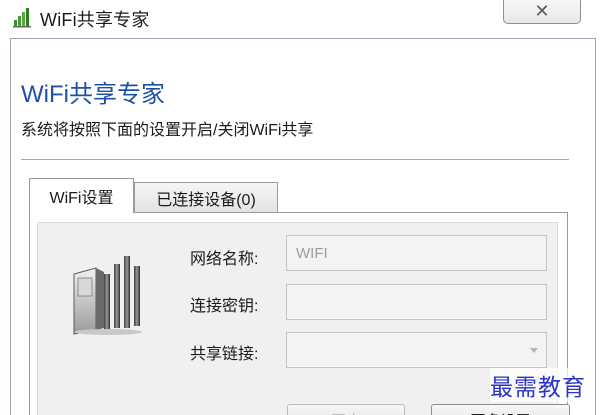  Describe the element at coordinates (534, 350) in the screenshot. I see `chevron-down-icon` at that location.